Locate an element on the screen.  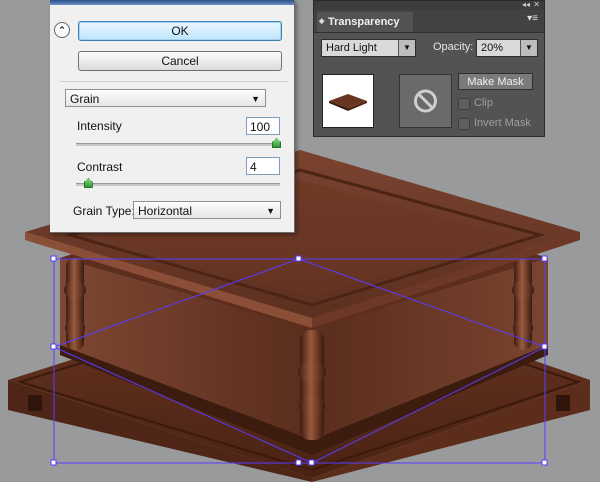
opacity-input: 20% ▼ is located at coordinates (507, 48).